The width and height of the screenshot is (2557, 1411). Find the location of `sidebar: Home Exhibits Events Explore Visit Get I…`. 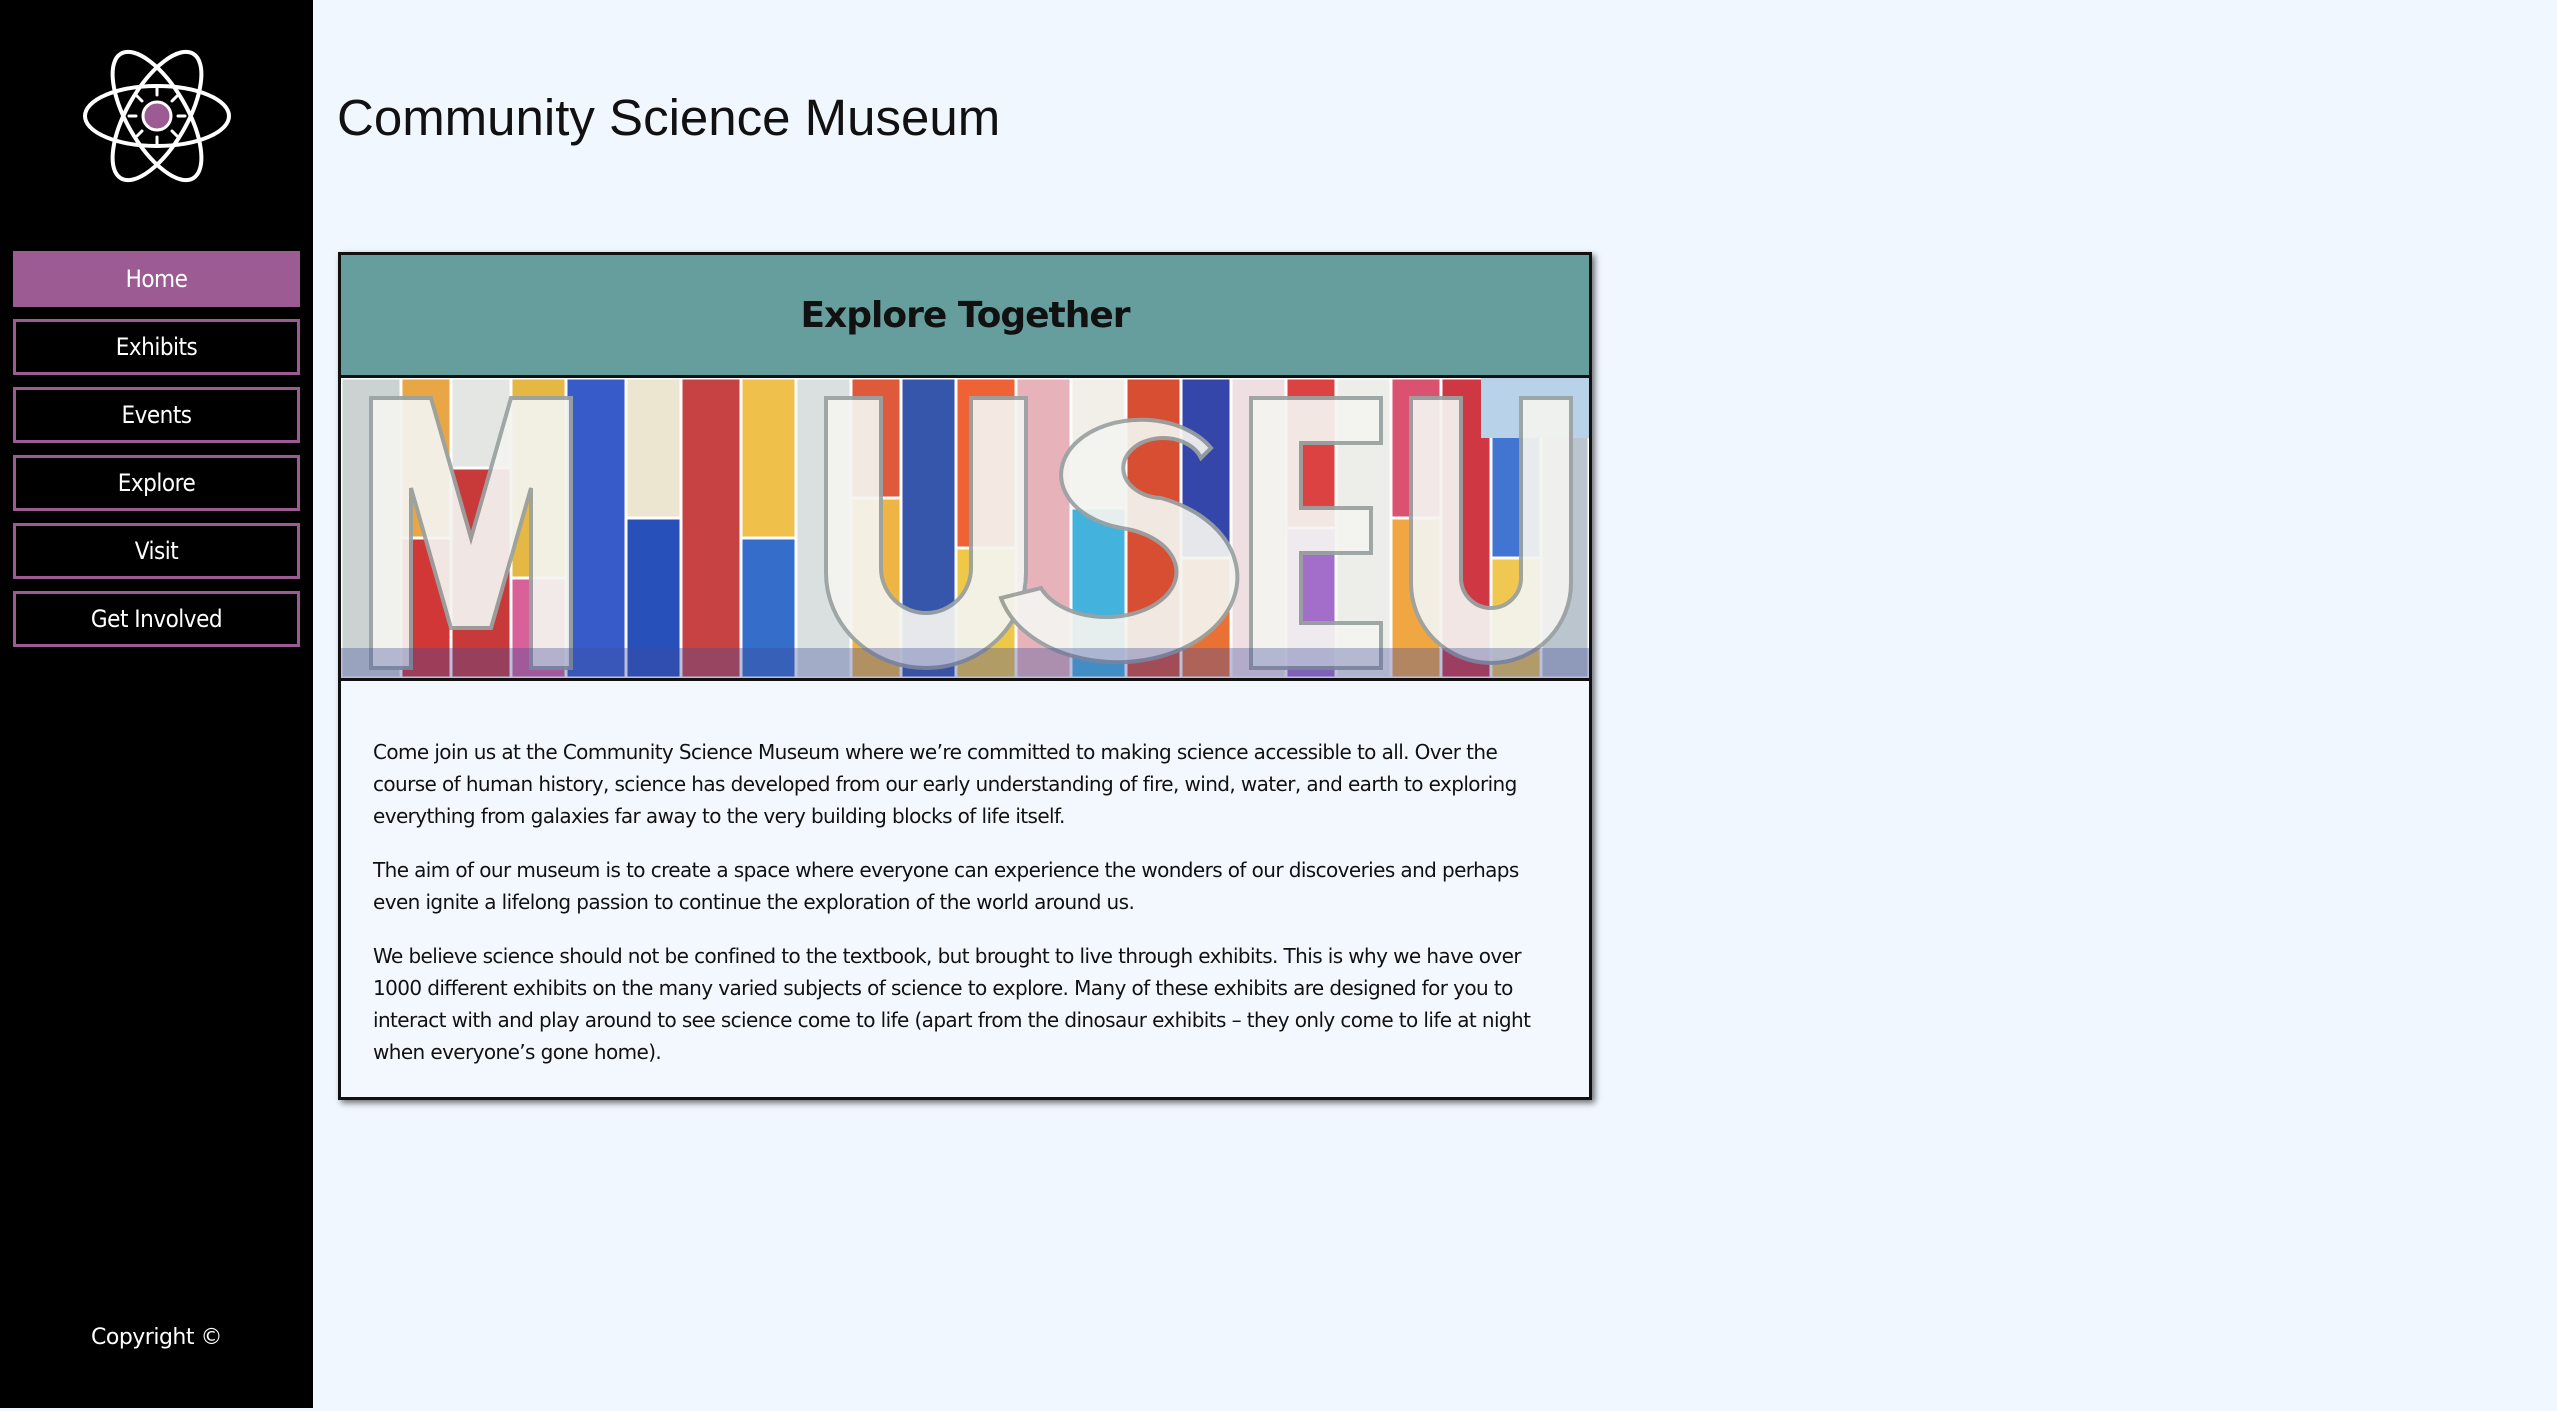

sidebar: Home Exhibits Events Explore Visit Get I… is located at coordinates (156, 704).